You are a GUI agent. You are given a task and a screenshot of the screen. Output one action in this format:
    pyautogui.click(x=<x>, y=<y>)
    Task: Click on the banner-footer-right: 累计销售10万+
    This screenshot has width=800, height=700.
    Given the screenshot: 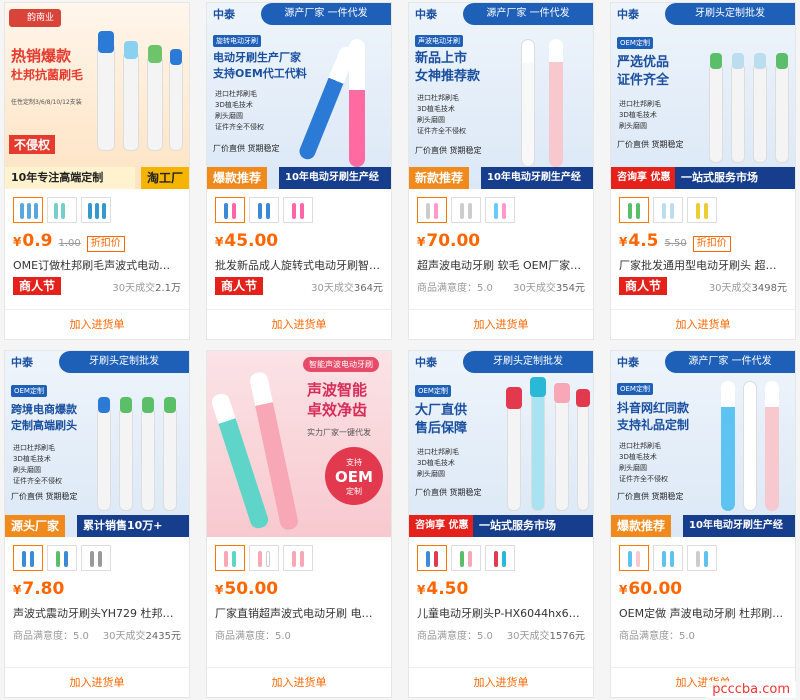 What is the action you would take?
    pyautogui.click(x=133, y=526)
    